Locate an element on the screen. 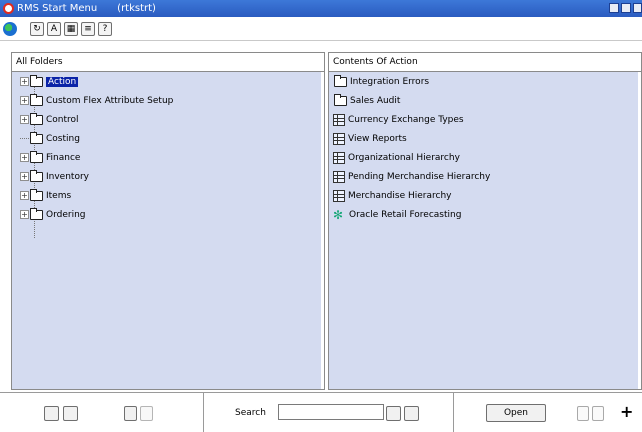 Image resolution: width=642 pixels, height=432 pixels. delete-folder-button is located at coordinates (146, 413).